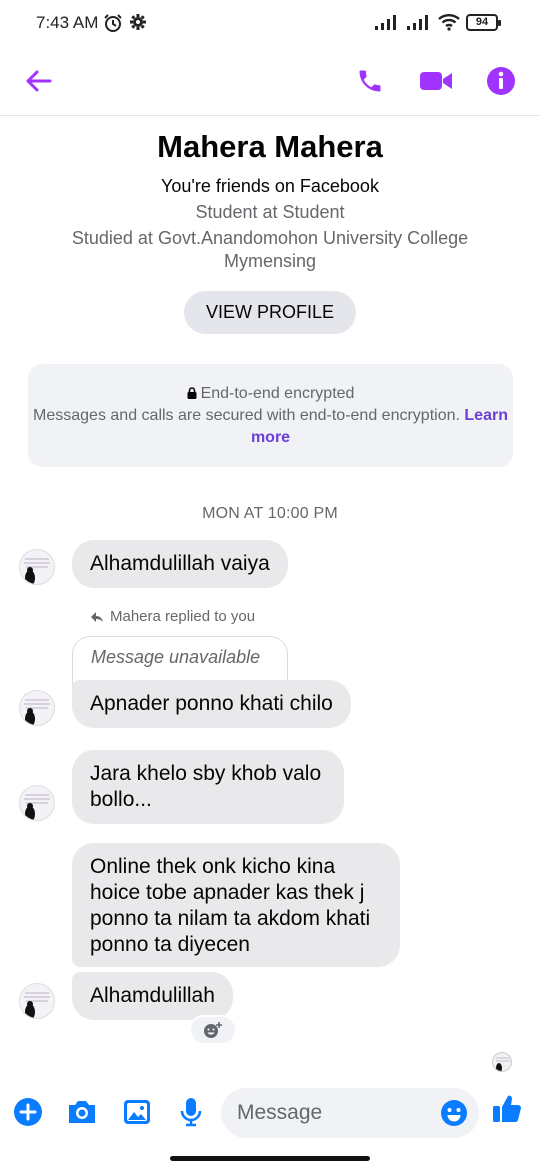  Describe the element at coordinates (270, 23) in the screenshot. I see `status-bar: 7:43 AM 94` at that location.